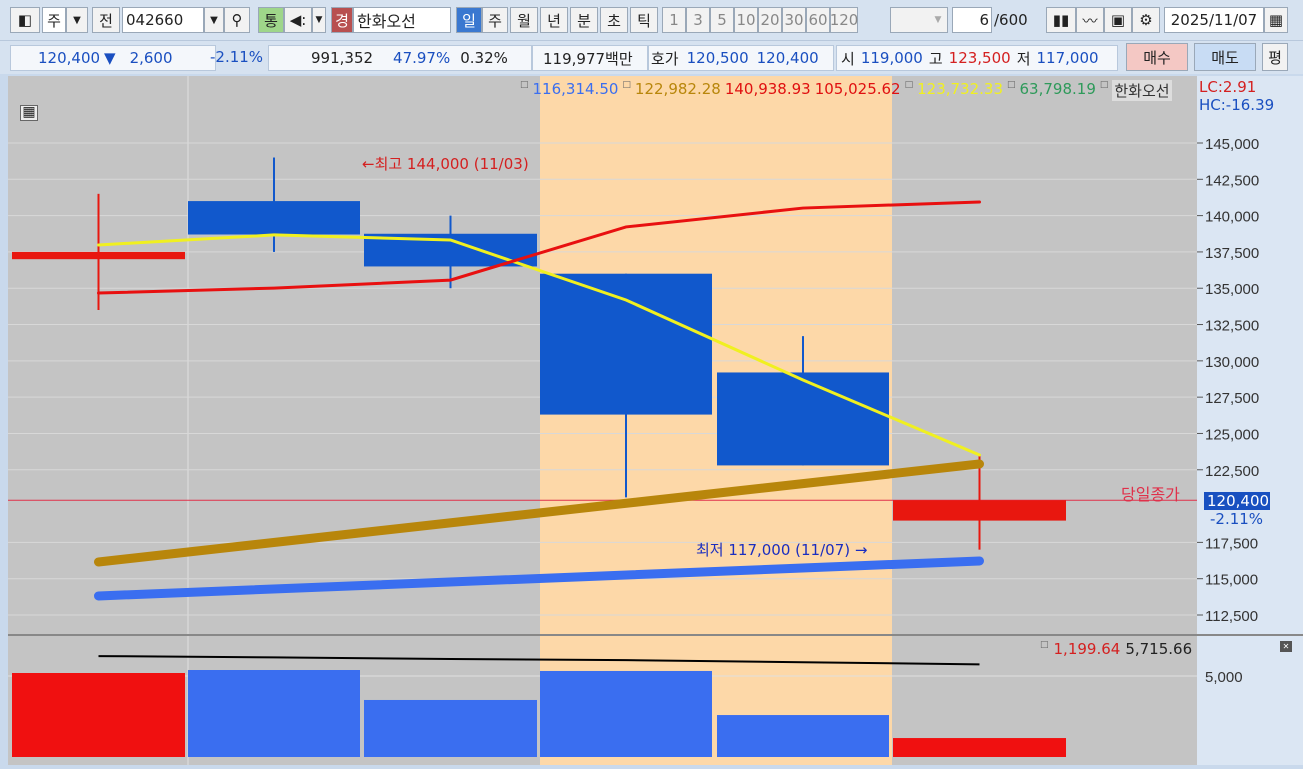 The width and height of the screenshot is (1303, 769). What do you see at coordinates (1232, 398) in the screenshot?
I see `y-tick-label: 127,500` at bounding box center [1232, 398].